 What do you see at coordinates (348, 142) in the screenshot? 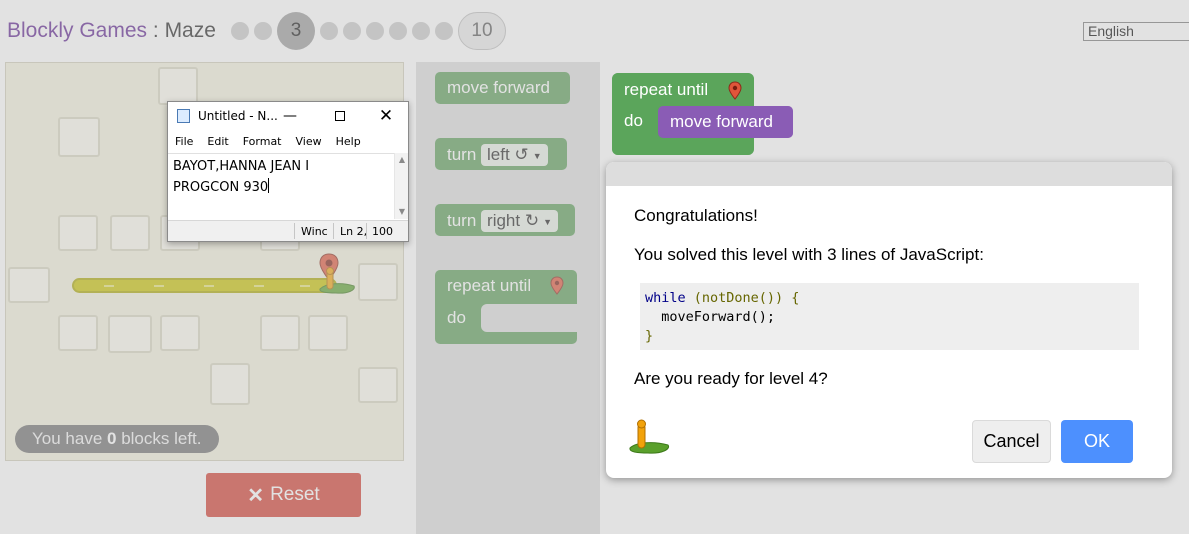
I see `menu-help: Help` at bounding box center [348, 142].